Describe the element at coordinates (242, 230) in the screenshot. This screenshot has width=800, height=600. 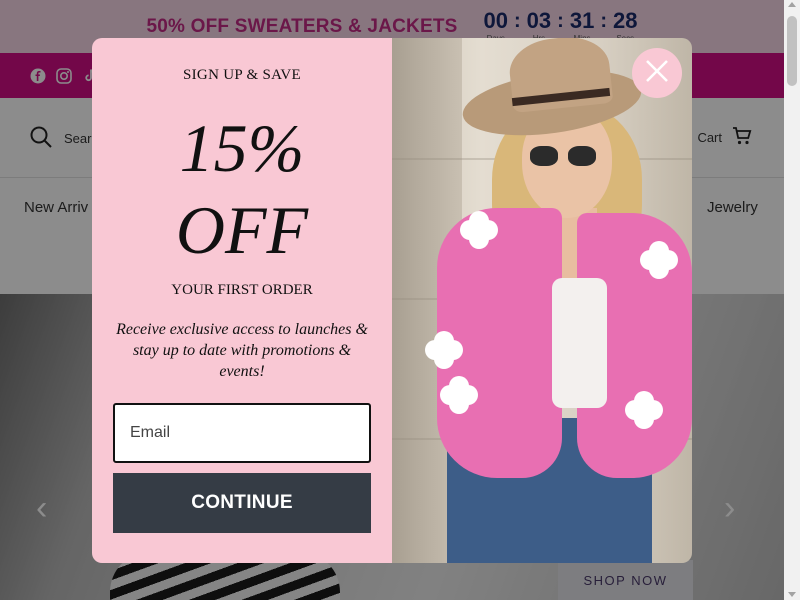
I see `discount-off: OFF` at that location.